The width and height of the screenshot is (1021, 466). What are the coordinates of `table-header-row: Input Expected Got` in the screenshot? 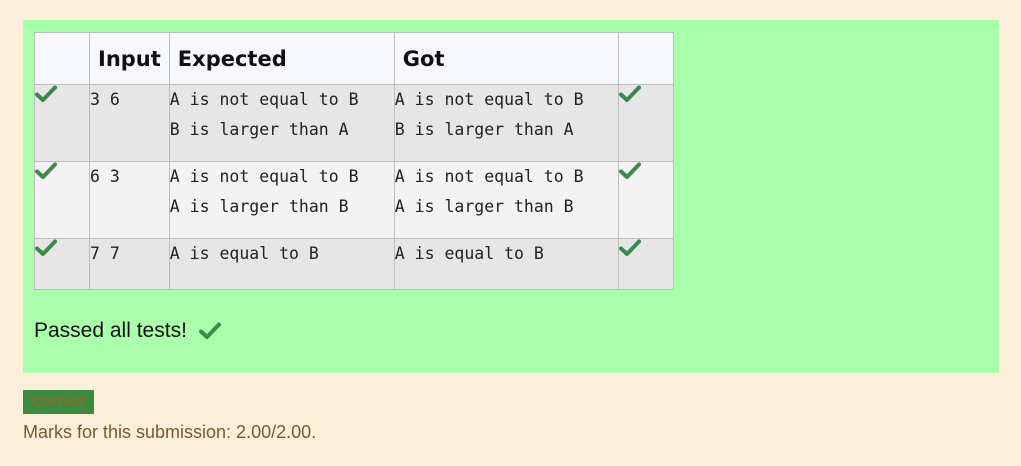 It's located at (354, 58).